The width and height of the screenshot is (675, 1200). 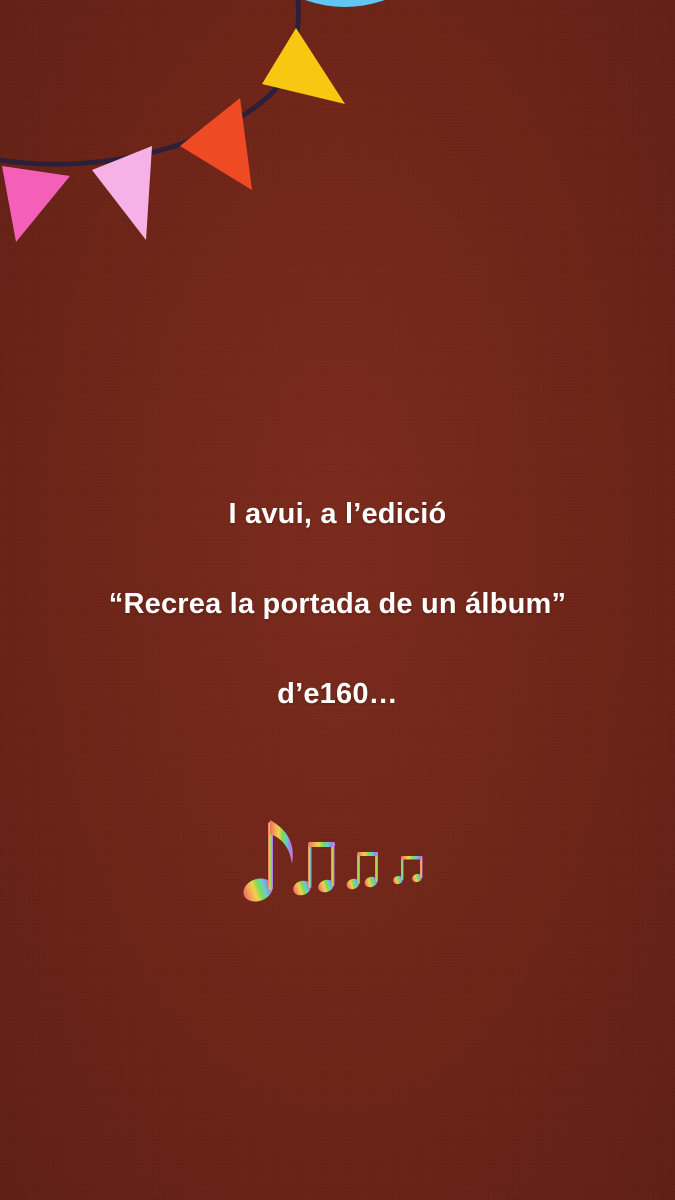 What do you see at coordinates (337, 604) in the screenshot?
I see `caption-line-2: “Recrea la portada de un álbum”` at bounding box center [337, 604].